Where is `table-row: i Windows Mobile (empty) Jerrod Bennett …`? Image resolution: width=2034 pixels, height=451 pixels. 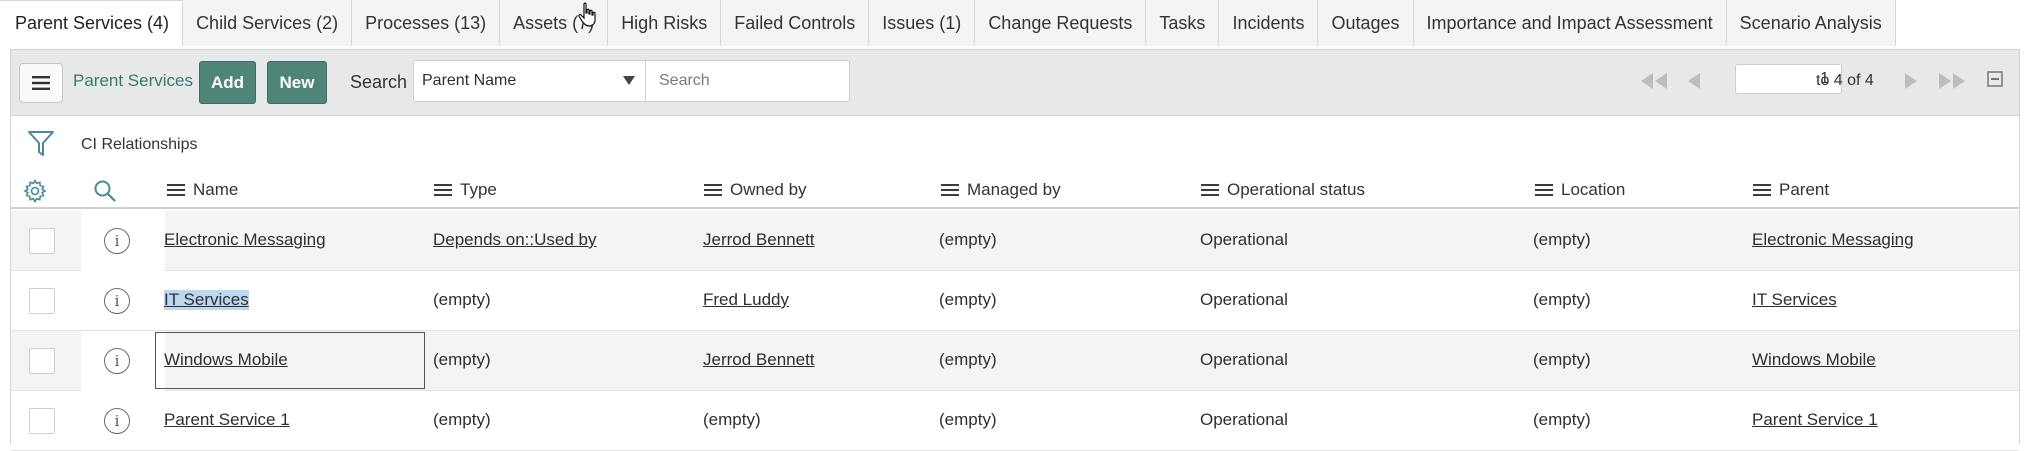 table-row: i Windows Mobile (empty) Jerrod Bennett … is located at coordinates (1015, 361).